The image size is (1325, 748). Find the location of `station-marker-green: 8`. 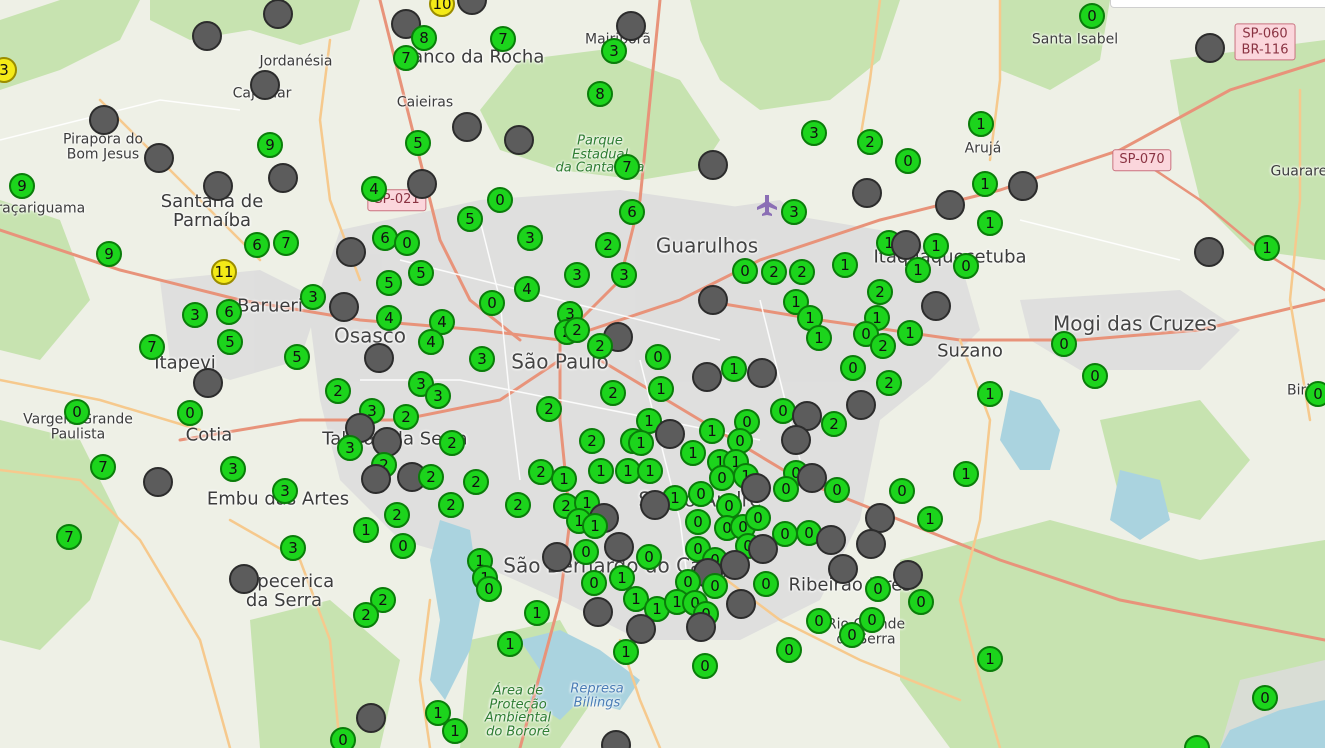

station-marker-green: 8 is located at coordinates (600, 94).